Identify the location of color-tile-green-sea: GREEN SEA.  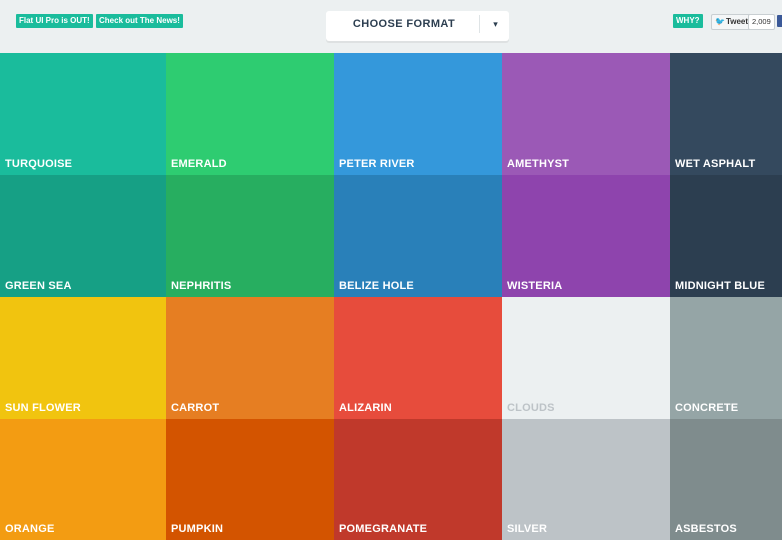
(83, 236).